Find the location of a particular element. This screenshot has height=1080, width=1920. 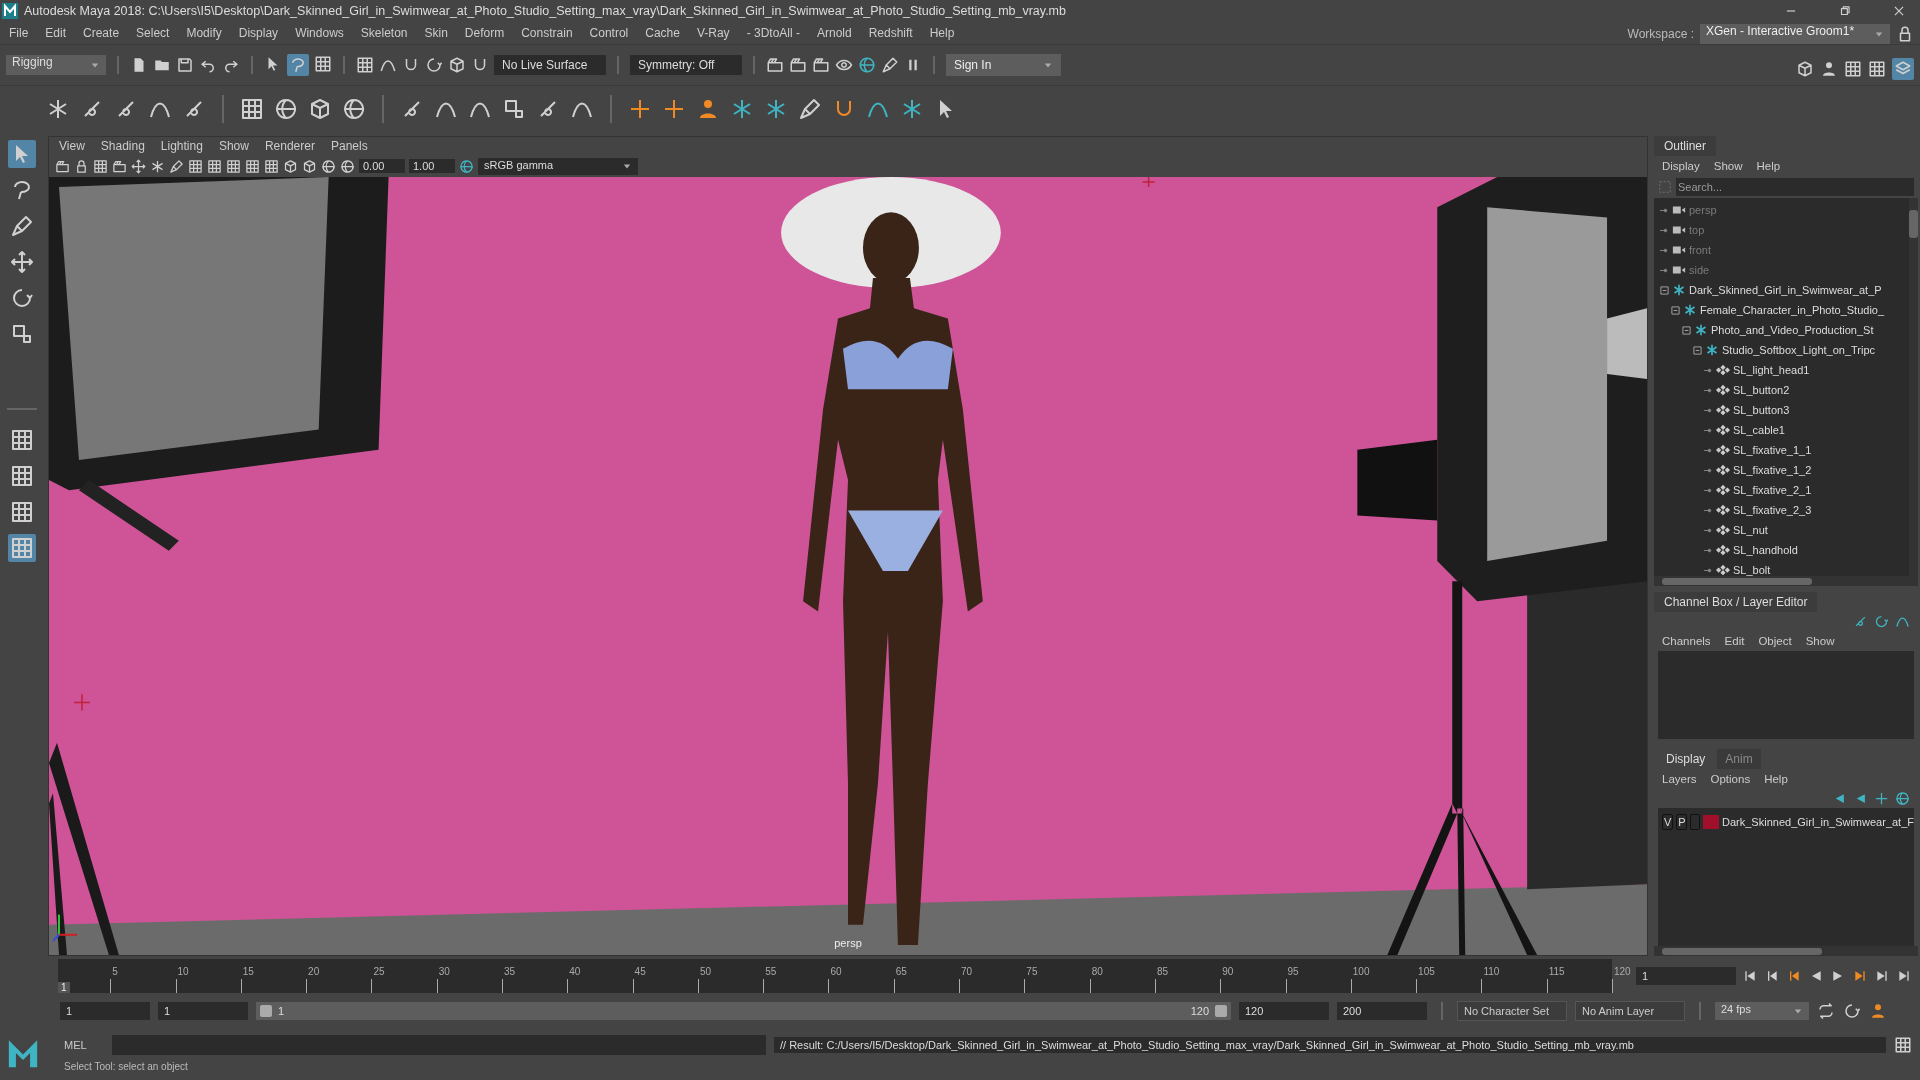

start-time-field: 1 is located at coordinates (105, 1011).